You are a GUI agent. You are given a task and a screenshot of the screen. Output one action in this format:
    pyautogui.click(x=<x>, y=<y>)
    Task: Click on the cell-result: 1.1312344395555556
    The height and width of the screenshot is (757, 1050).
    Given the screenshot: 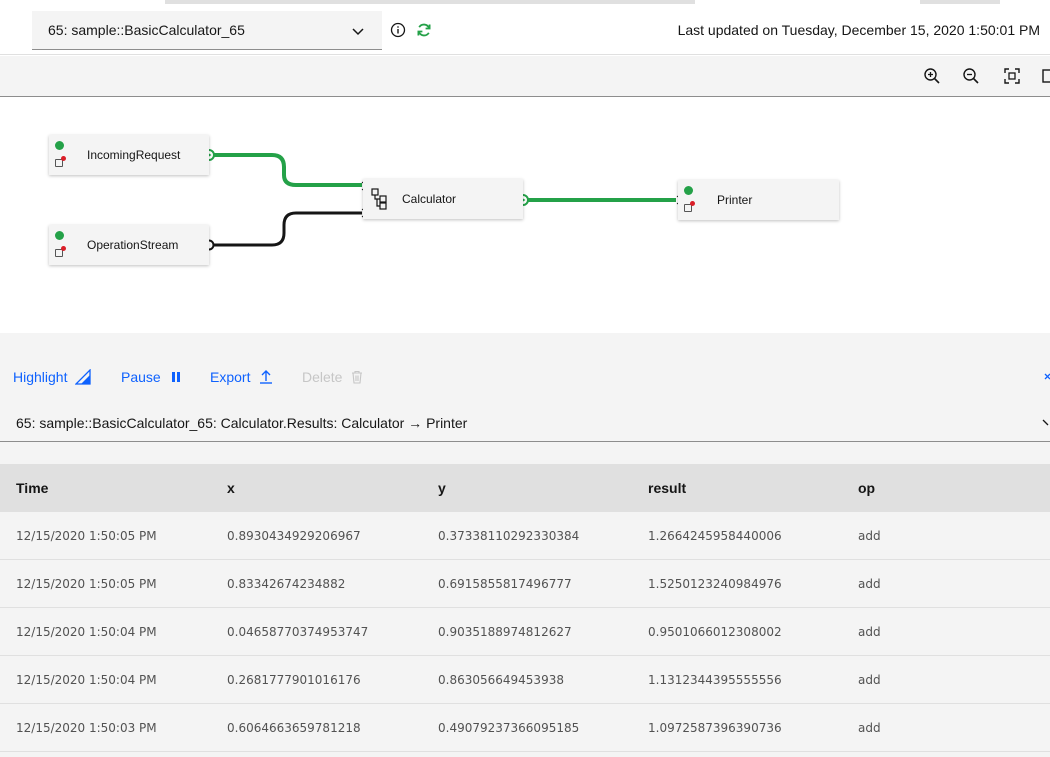 What is the action you would take?
    pyautogui.click(x=715, y=679)
    